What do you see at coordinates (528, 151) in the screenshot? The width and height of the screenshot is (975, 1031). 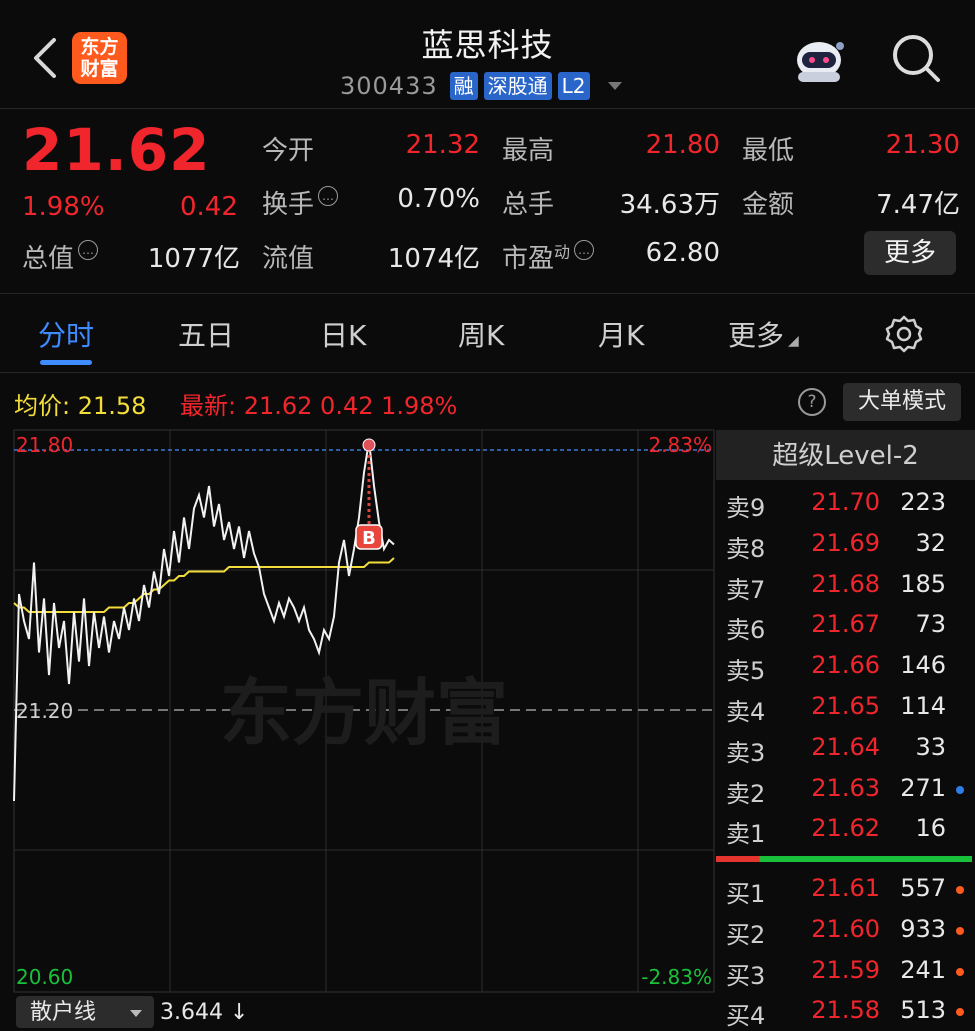 I see `high-label: 最高` at bounding box center [528, 151].